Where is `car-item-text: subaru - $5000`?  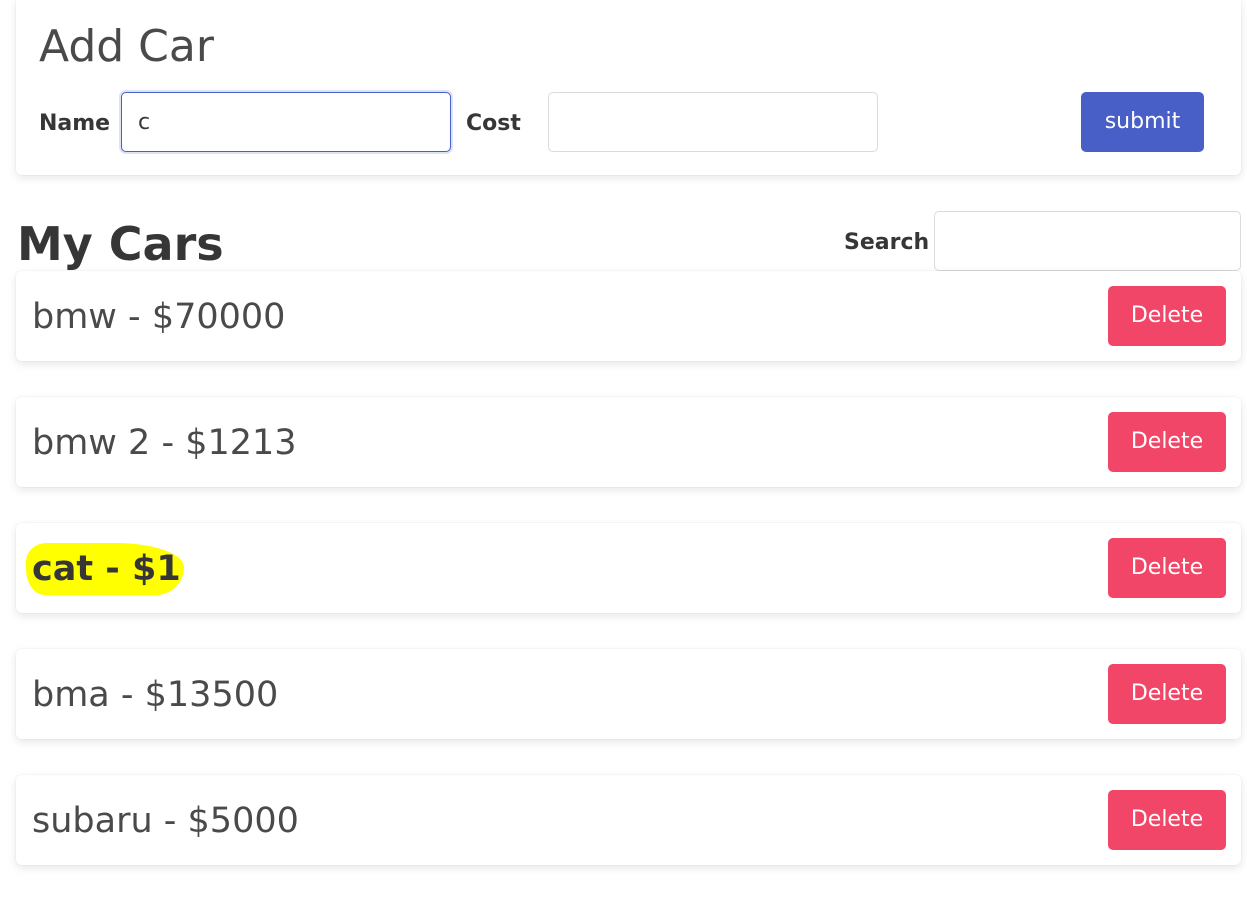
car-item-text: subaru - $5000 is located at coordinates (165, 821).